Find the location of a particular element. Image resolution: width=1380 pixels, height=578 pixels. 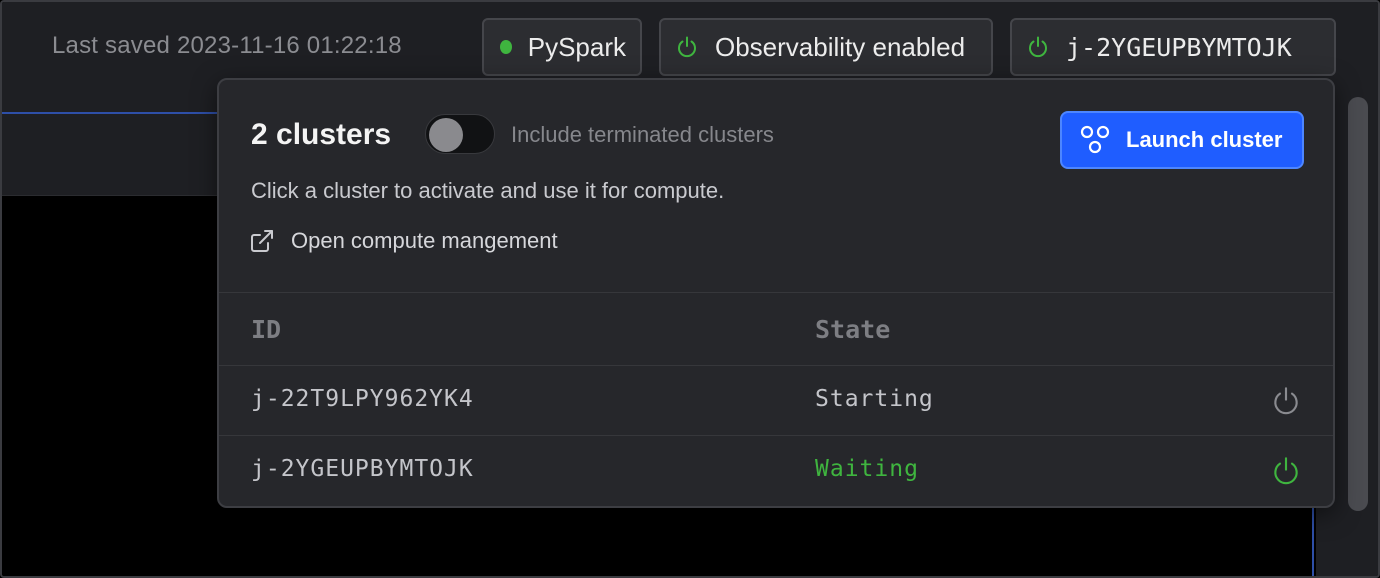

cluster-icon is located at coordinates (1095, 140).